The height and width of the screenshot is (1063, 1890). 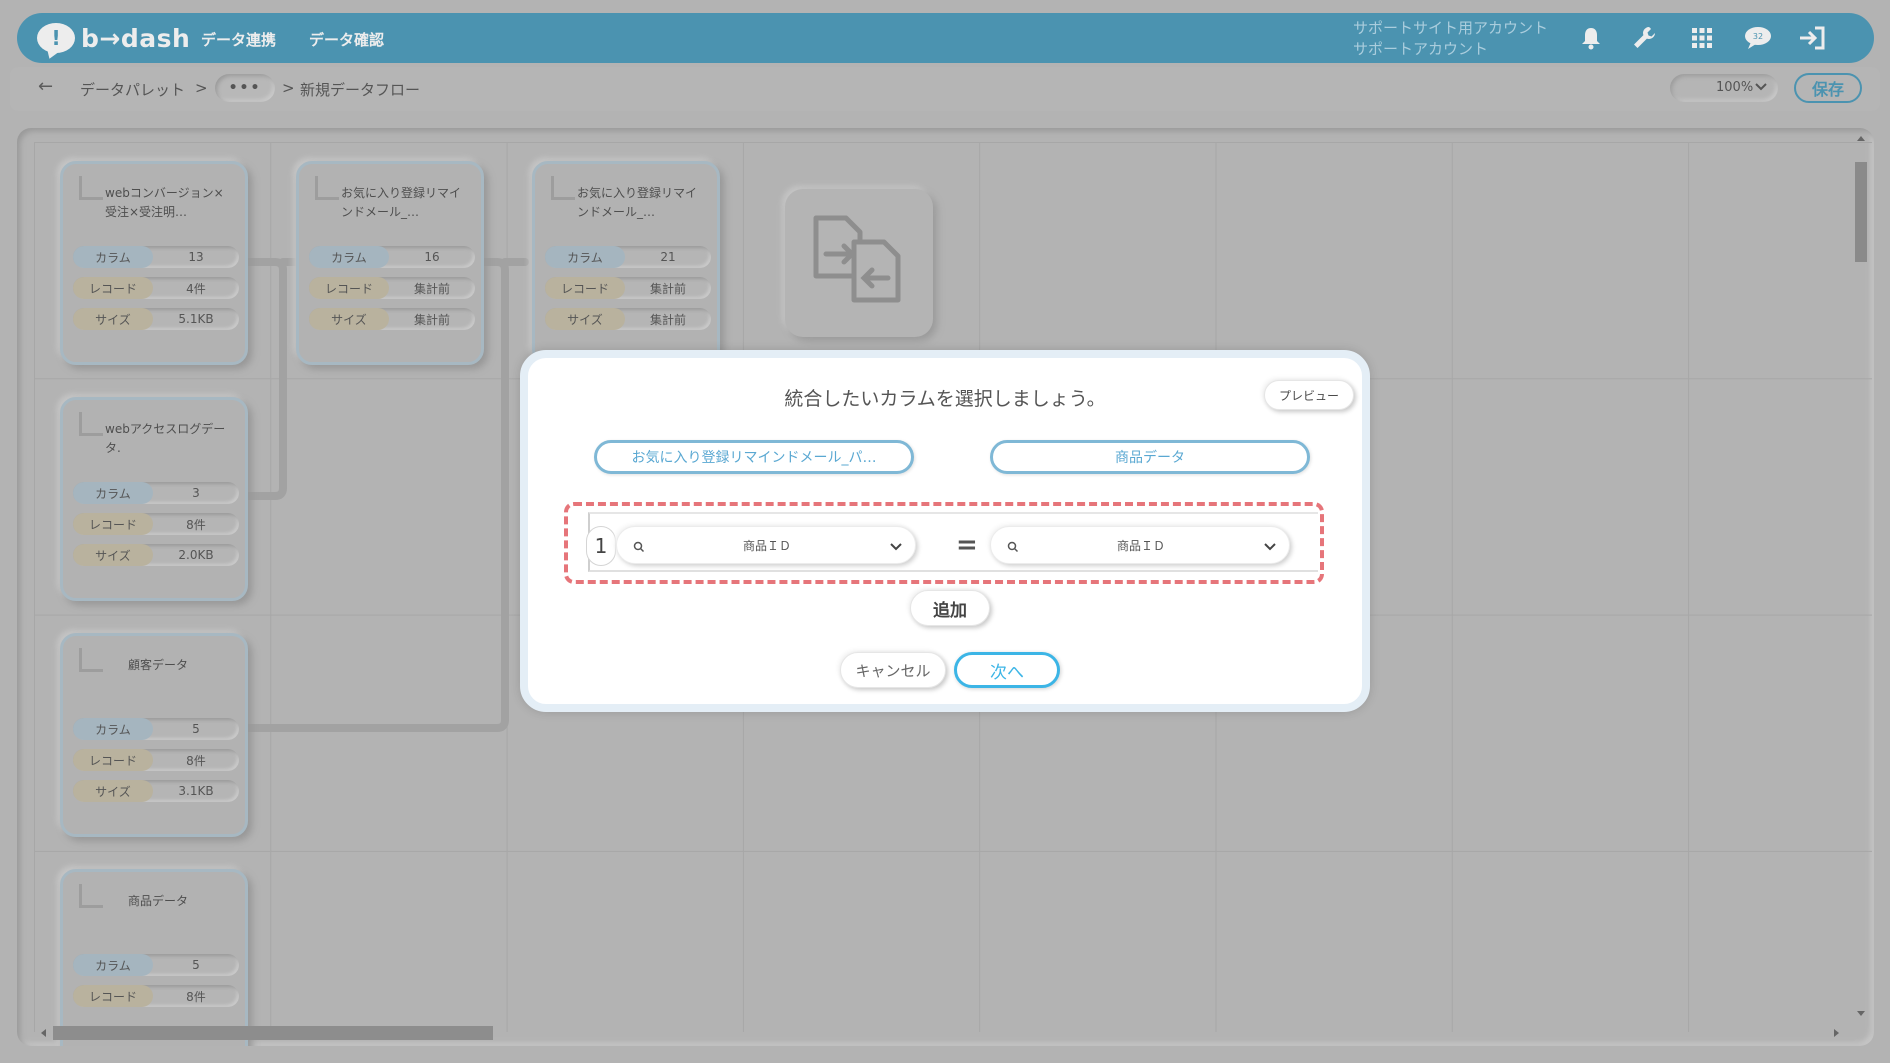 What do you see at coordinates (157, 665) in the screenshot?
I see `node-title: 顧客データ` at bounding box center [157, 665].